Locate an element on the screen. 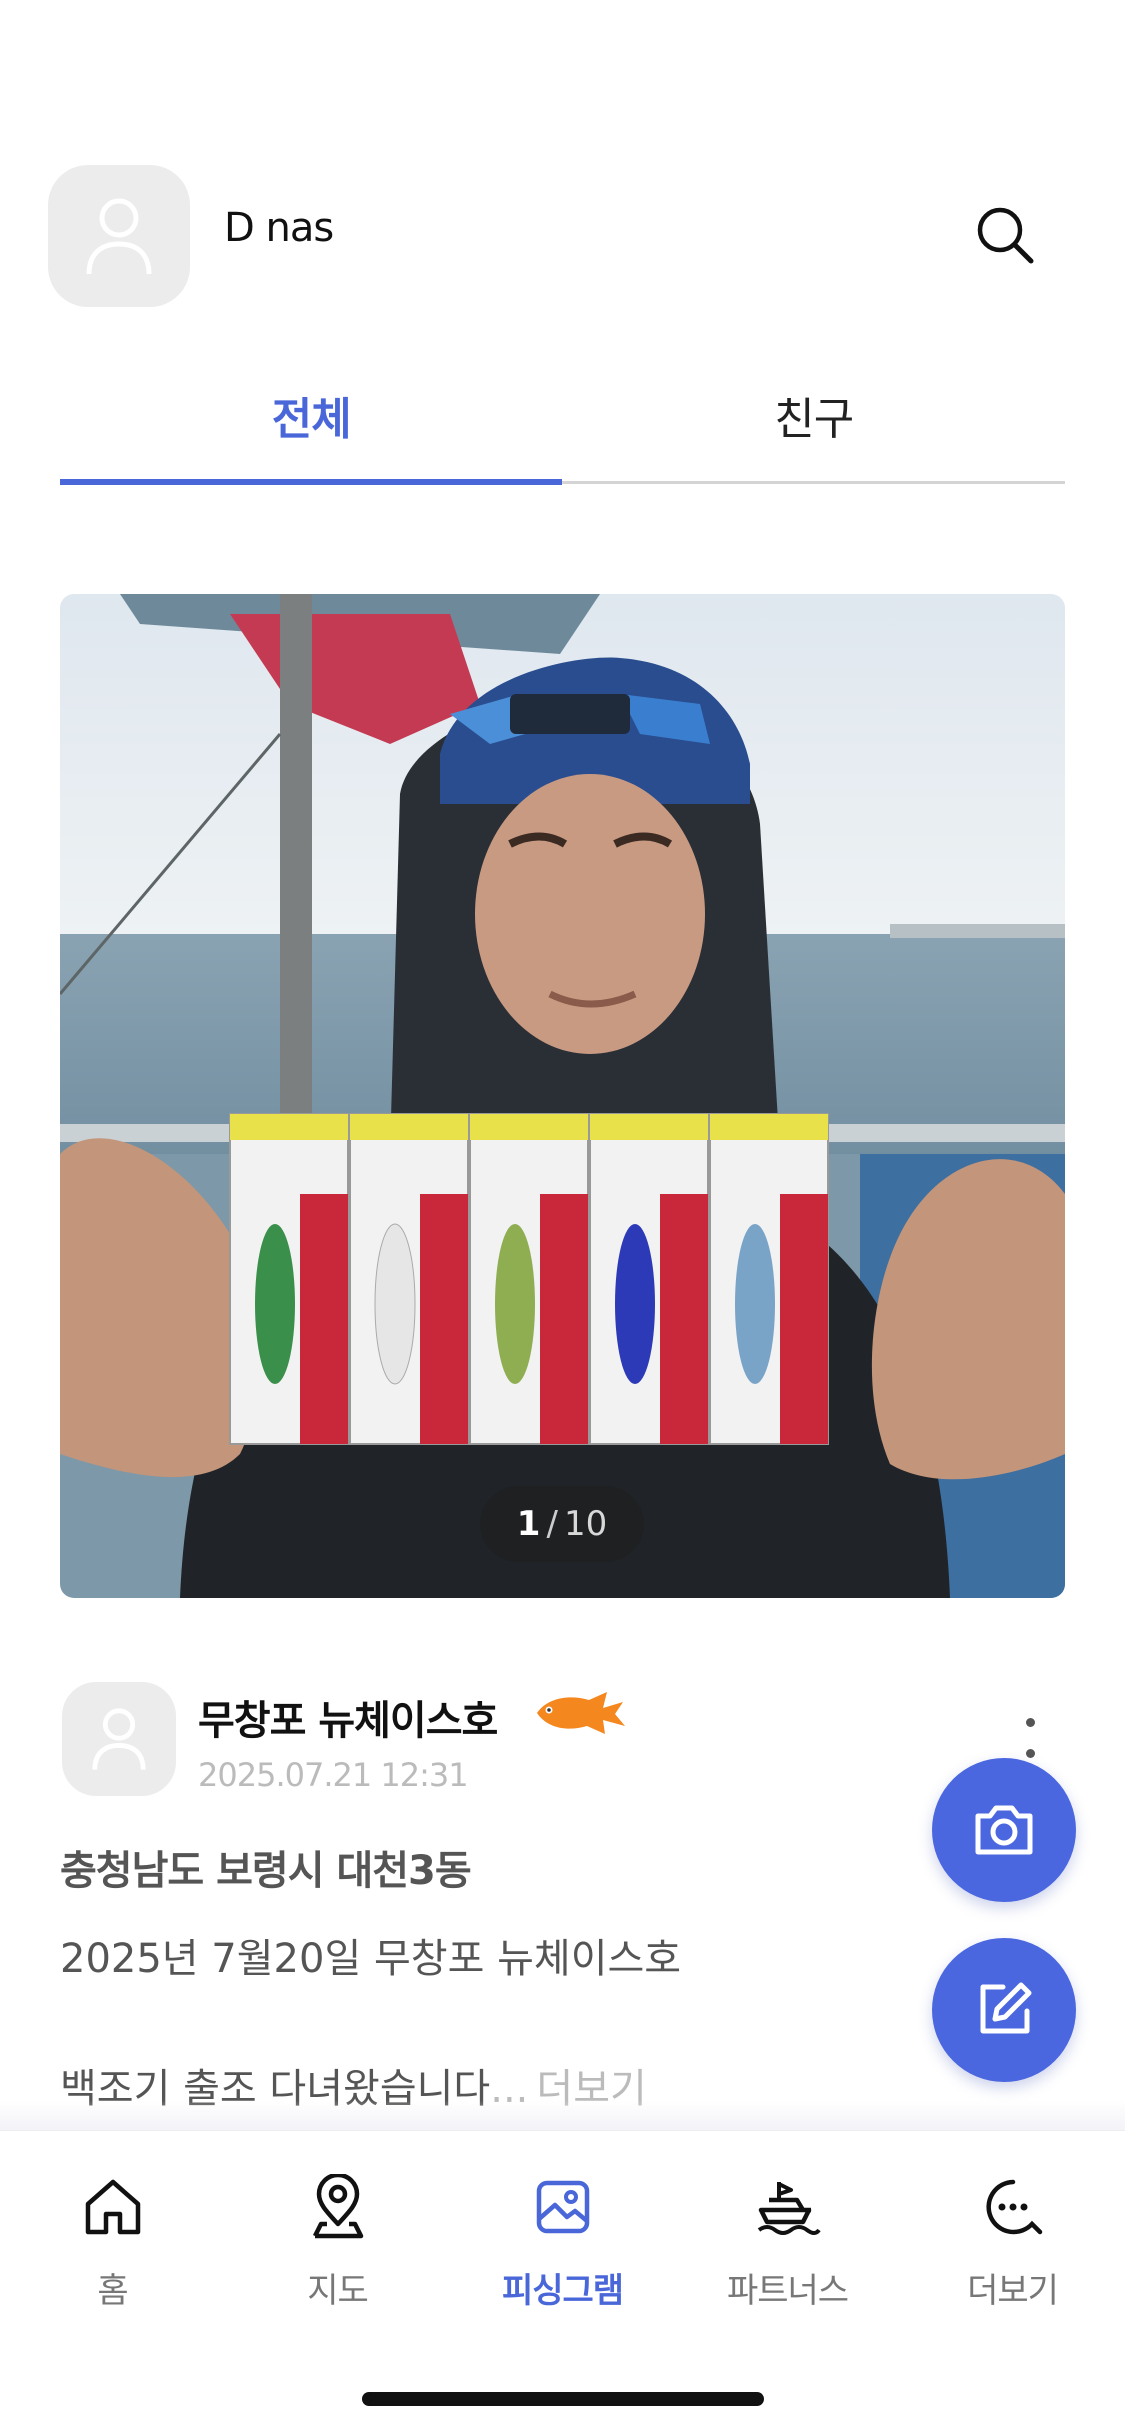 The width and height of the screenshot is (1125, 2436). camera-fab-button is located at coordinates (1004, 1830).